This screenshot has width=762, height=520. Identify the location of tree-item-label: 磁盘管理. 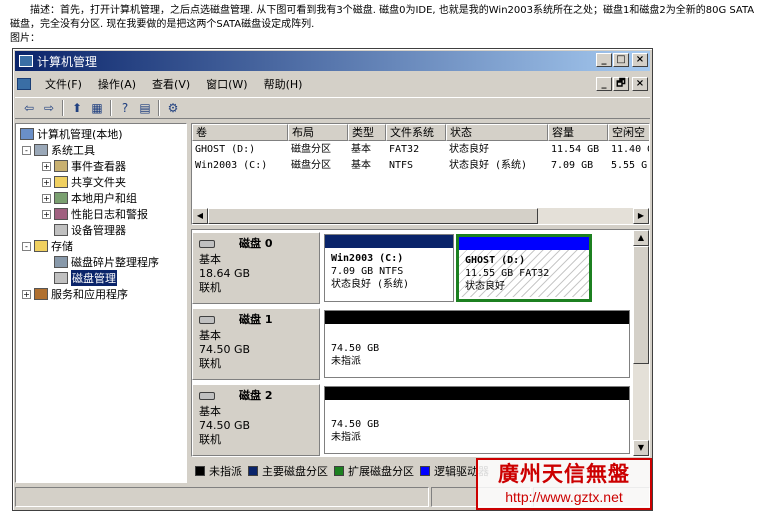
(94, 278).